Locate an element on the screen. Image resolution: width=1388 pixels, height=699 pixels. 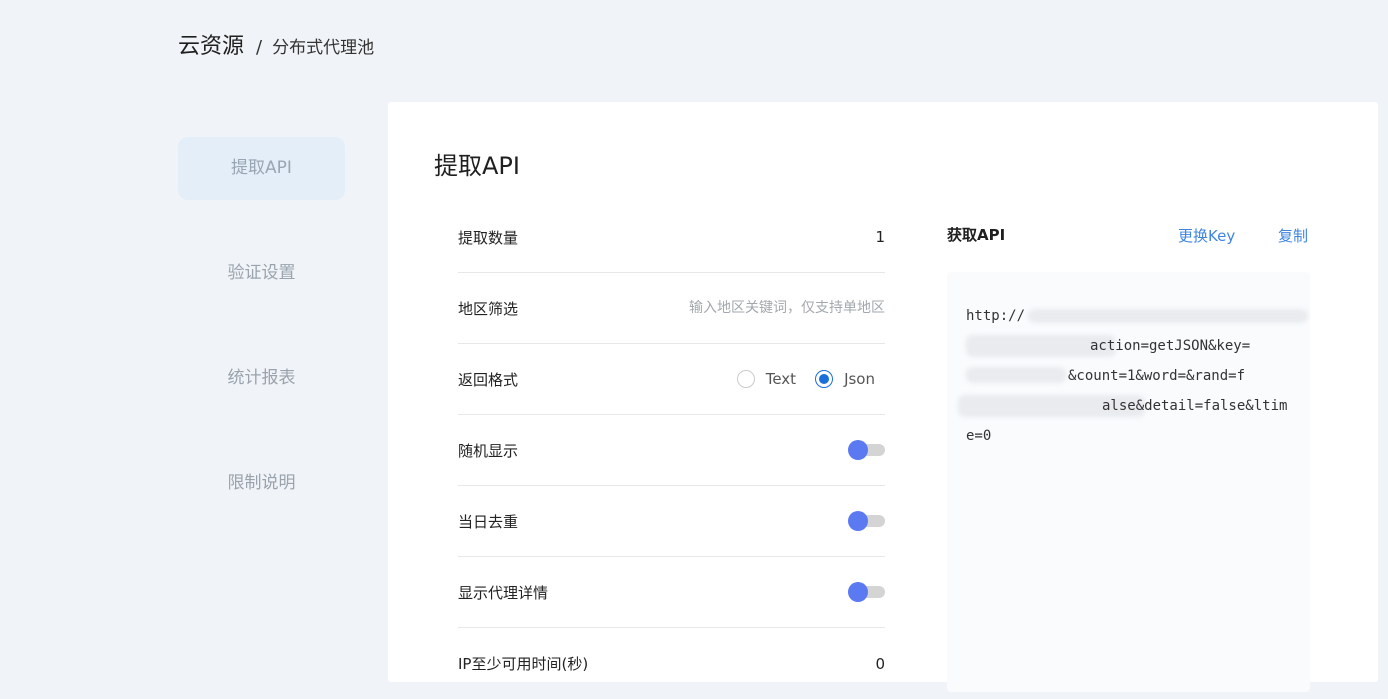
format-radio-json: Json is located at coordinates (845, 379).